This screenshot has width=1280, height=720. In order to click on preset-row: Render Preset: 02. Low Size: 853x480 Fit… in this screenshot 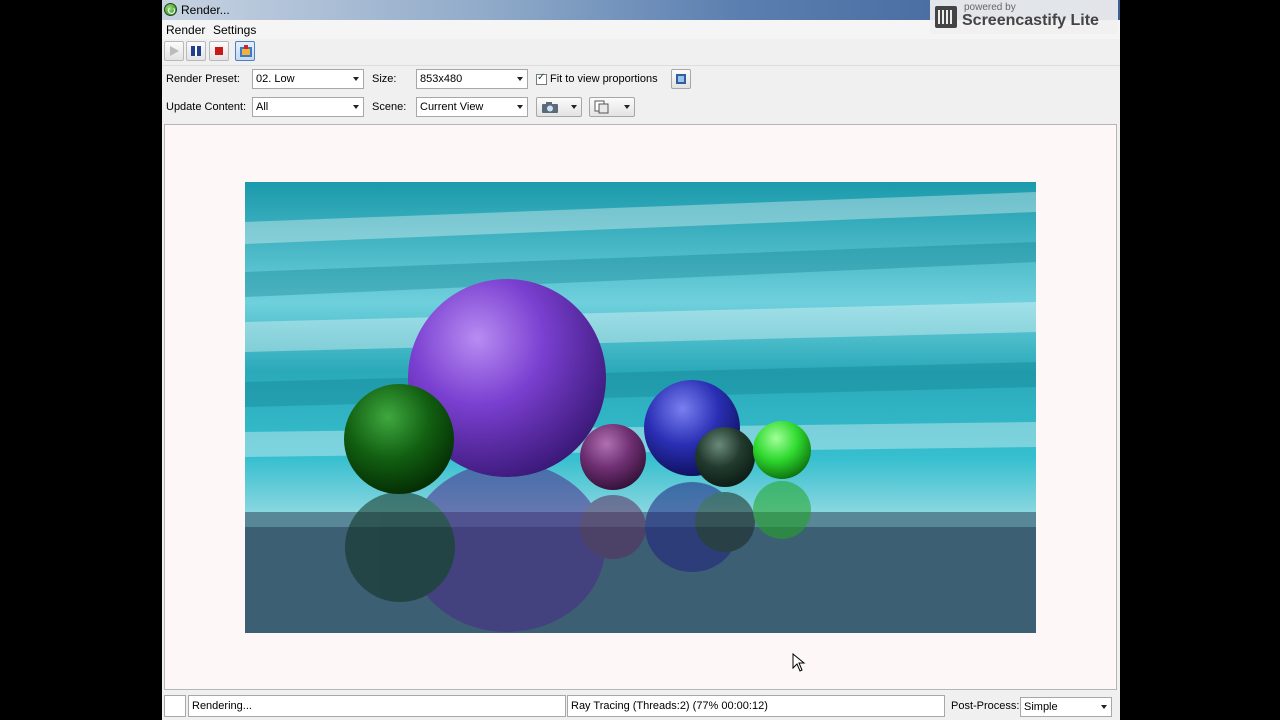, I will do `click(641, 80)`.